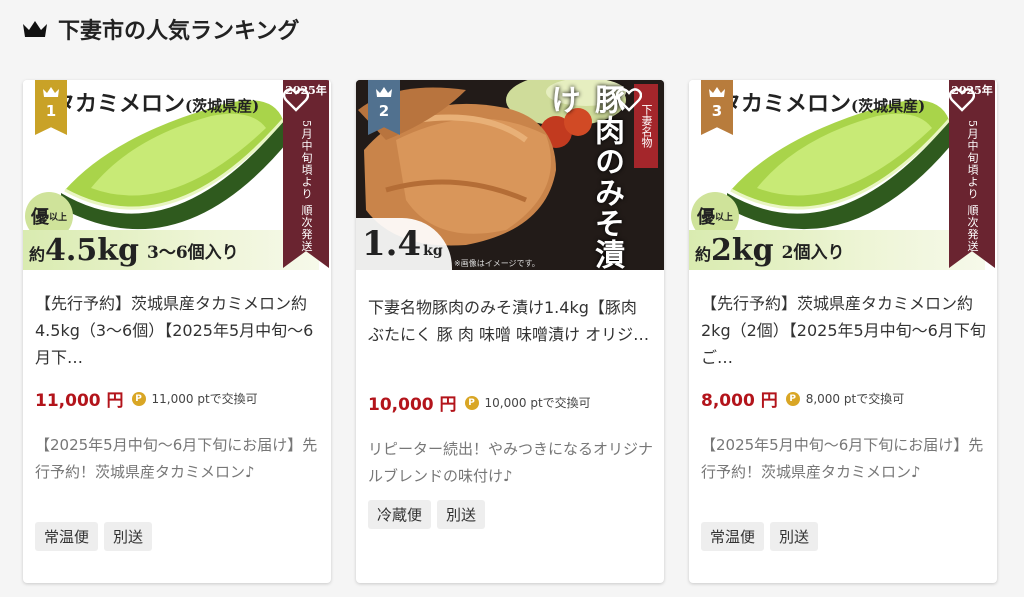 This screenshot has height=597, width=1024. I want to click on product-price: 10,000 円, so click(412, 405).